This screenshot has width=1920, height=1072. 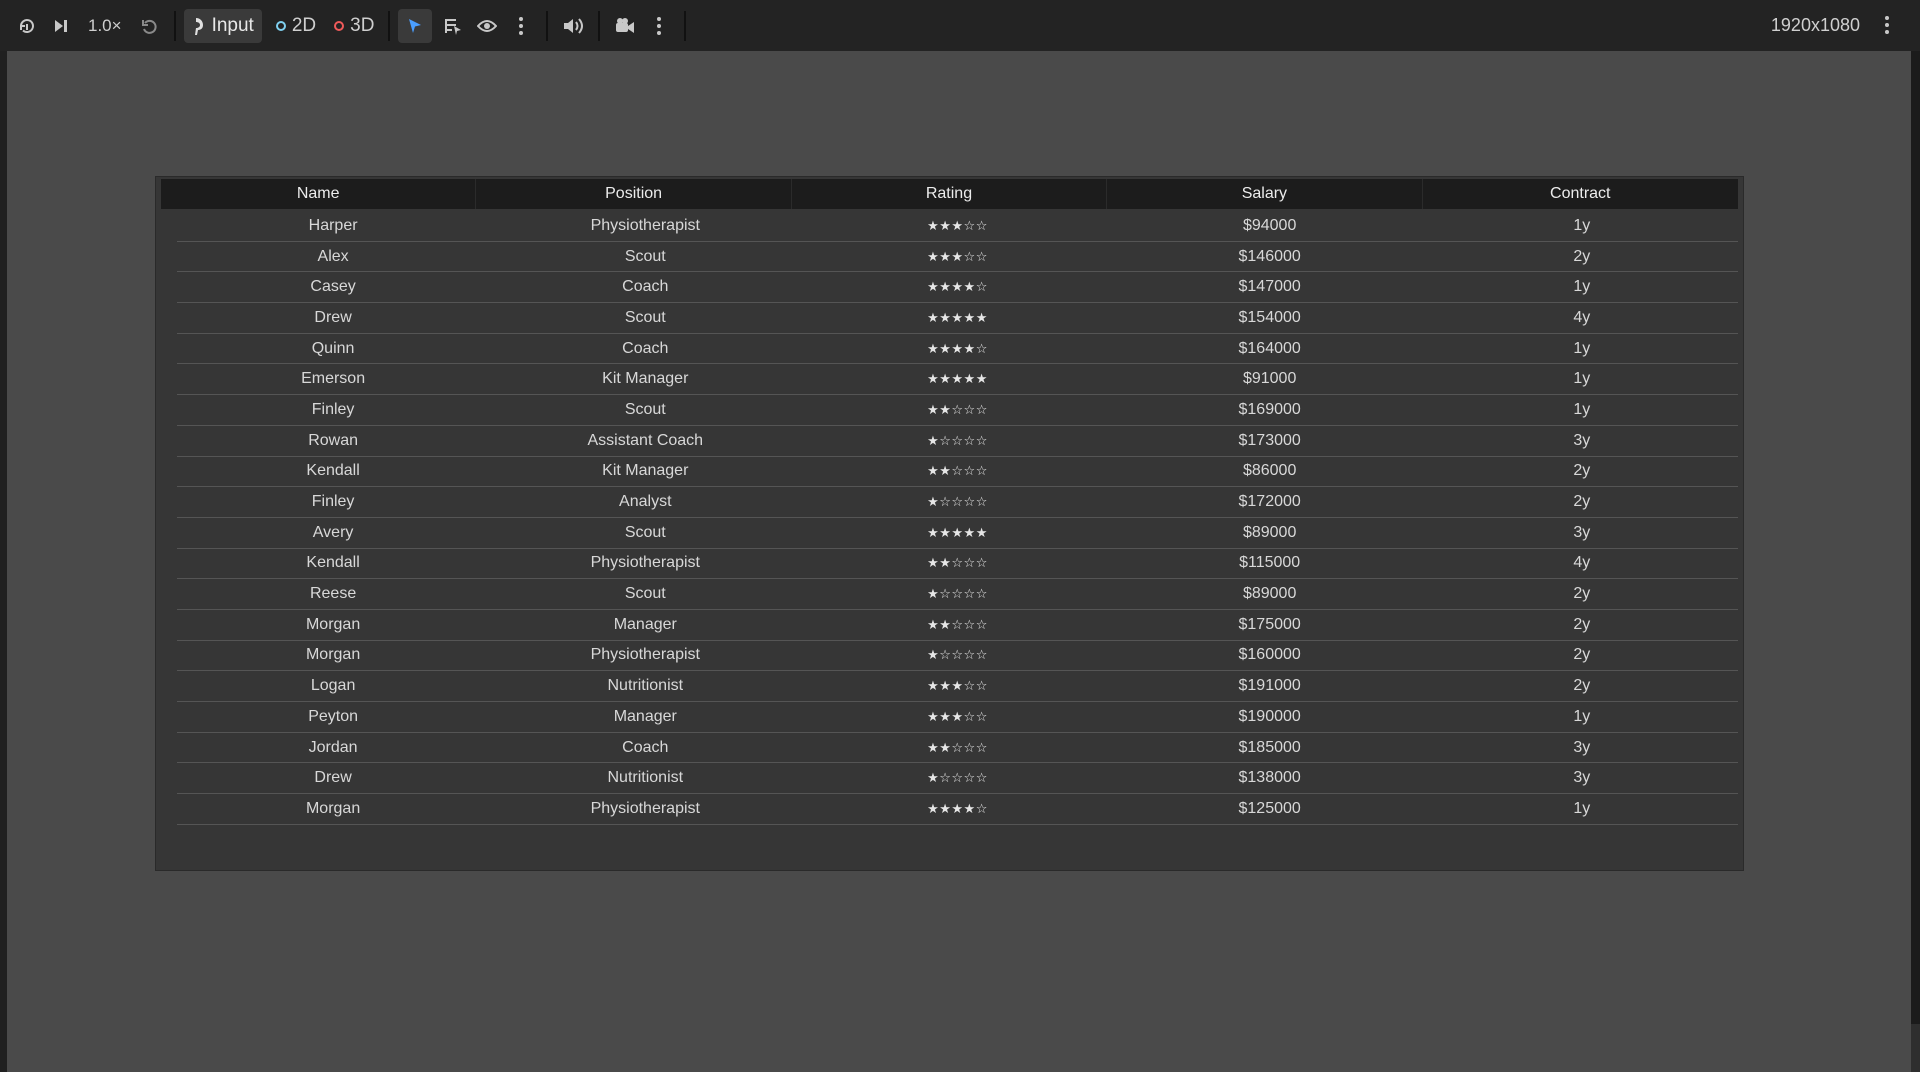 I want to click on mode-3d-button: 3D, so click(x=354, y=26).